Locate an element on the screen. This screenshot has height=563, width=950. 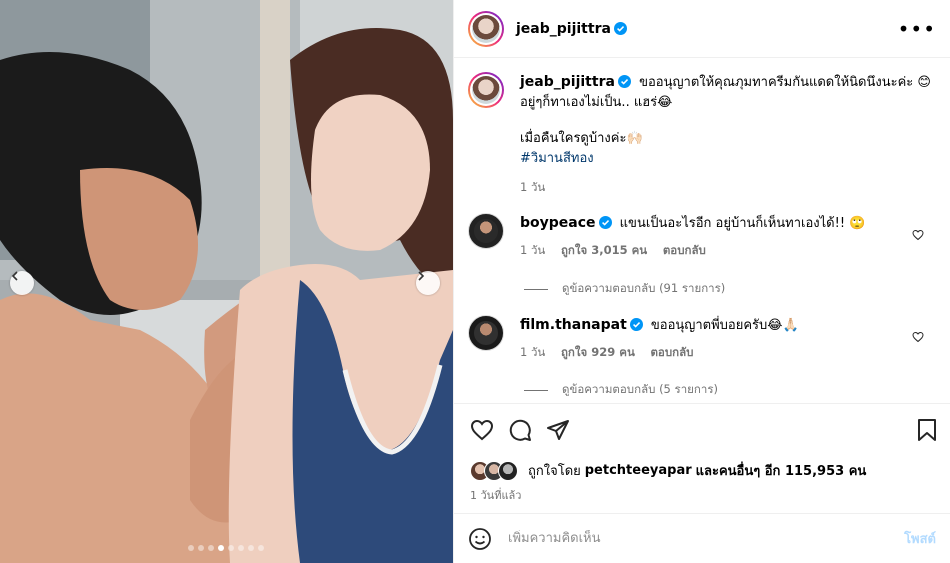
comment-text: ขออนุญาตพี่บอยครับ😂🙏🏻 is located at coordinates (724, 325).